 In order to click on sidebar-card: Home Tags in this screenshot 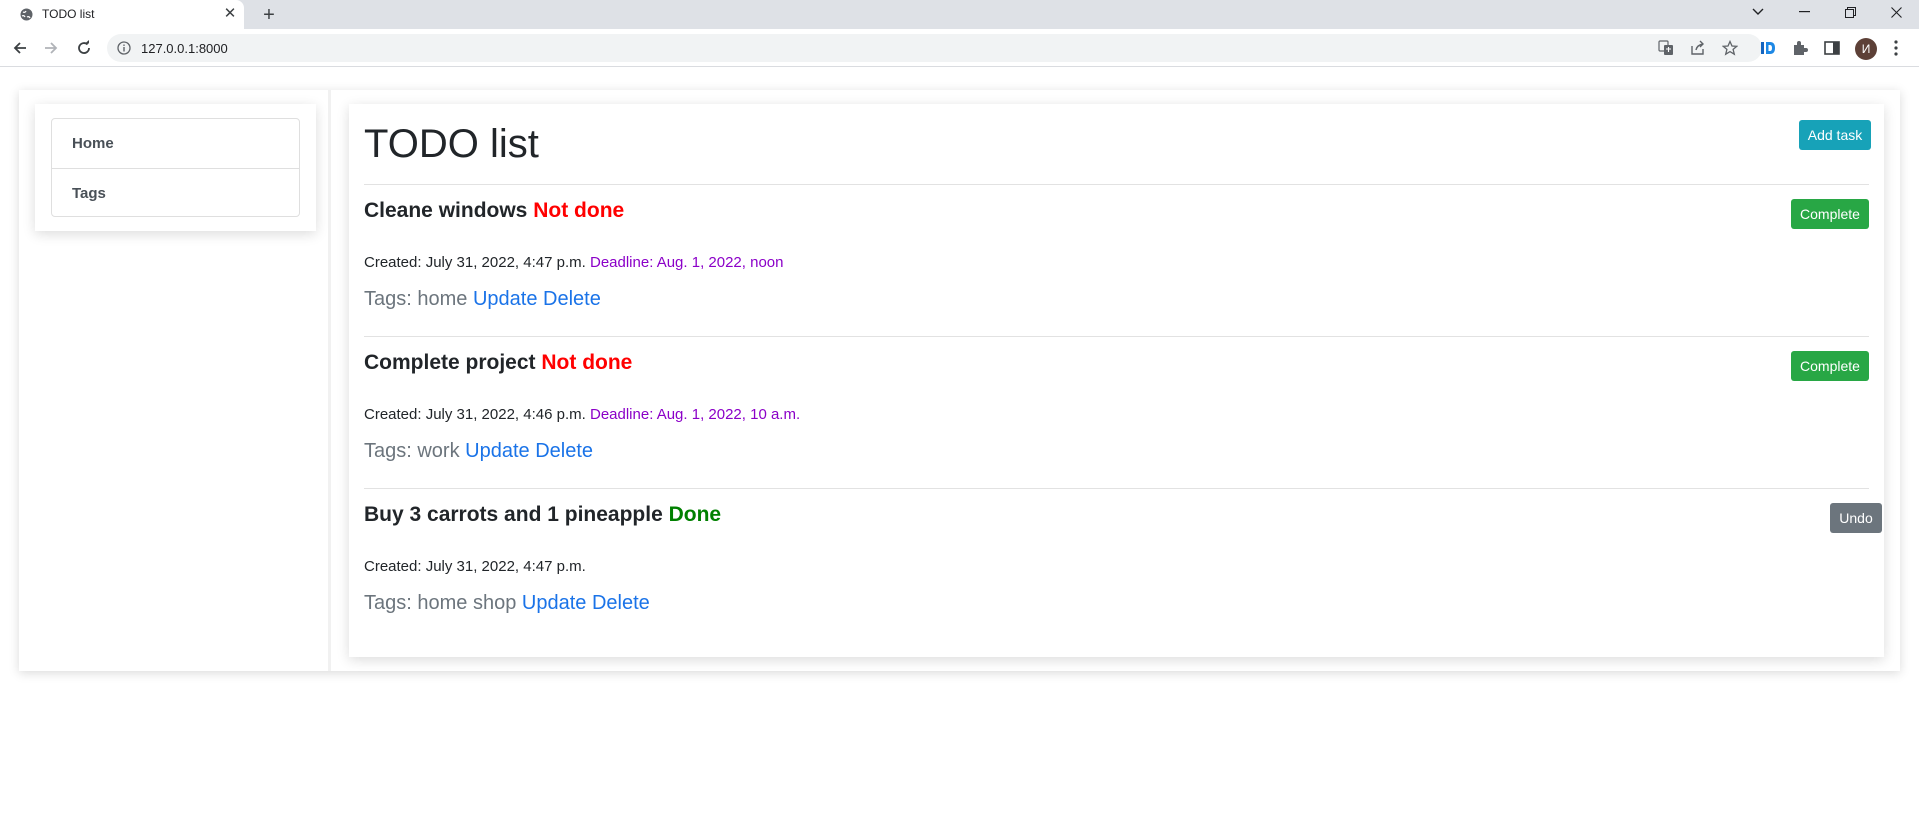, I will do `click(175, 167)`.